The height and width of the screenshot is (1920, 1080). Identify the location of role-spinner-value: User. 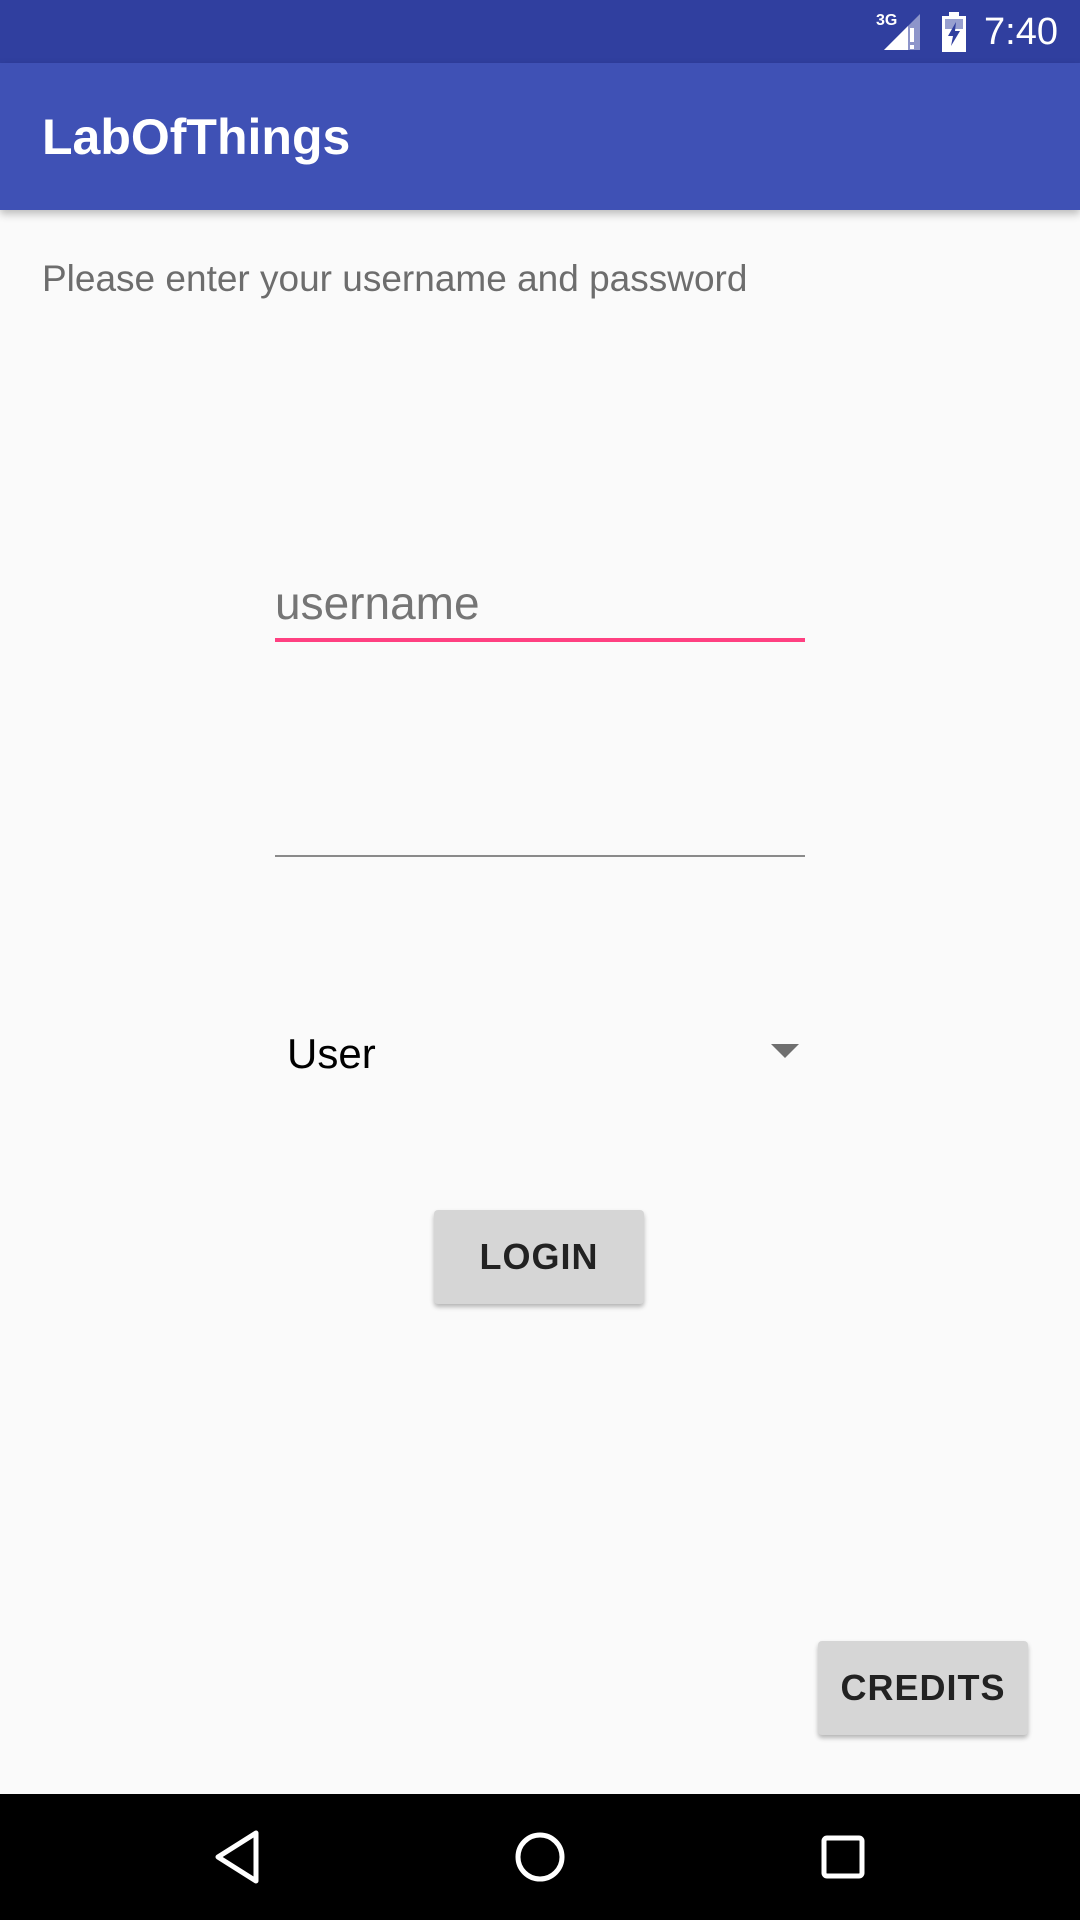
(331, 1053).